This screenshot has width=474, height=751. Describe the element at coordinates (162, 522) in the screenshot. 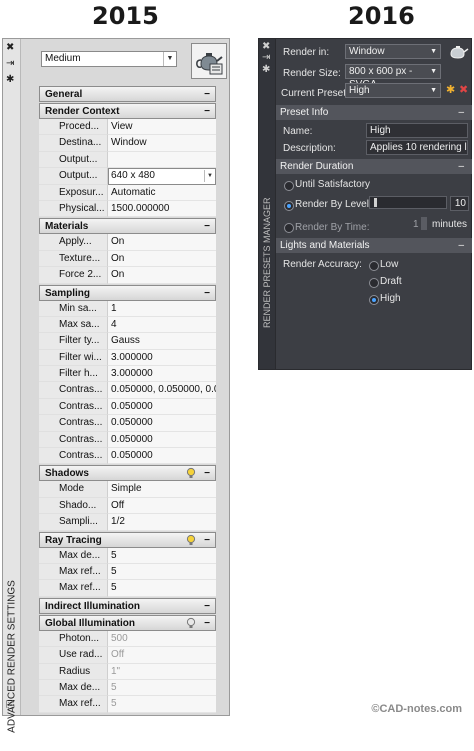

I see `property-value: 1/2` at that location.